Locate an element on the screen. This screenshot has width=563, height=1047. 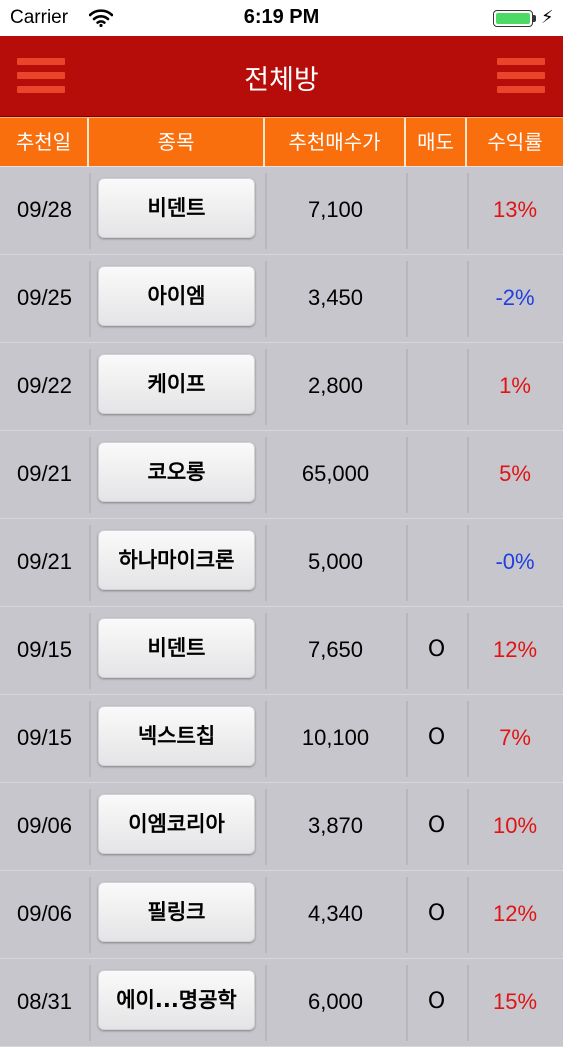
return-rate: 10% is located at coordinates (515, 825).